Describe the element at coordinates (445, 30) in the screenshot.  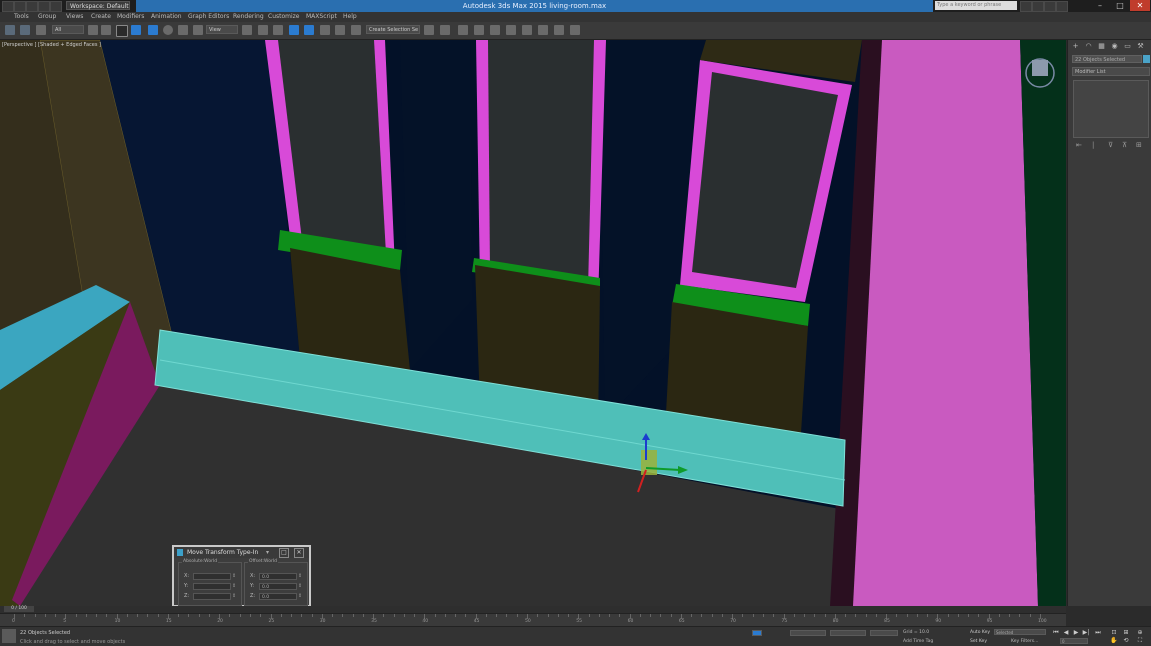
I see `align-icon` at that location.